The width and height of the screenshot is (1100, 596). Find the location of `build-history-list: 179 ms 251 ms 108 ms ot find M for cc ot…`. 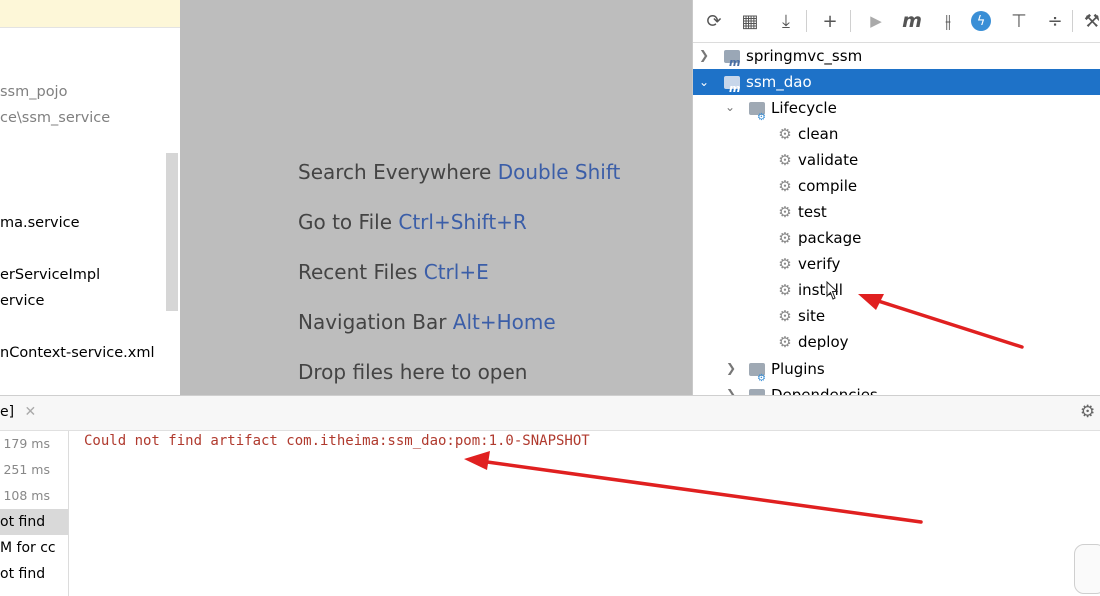

build-history-list: 179 ms 251 ms 108 ms ot find M for cc ot… is located at coordinates (34, 513).